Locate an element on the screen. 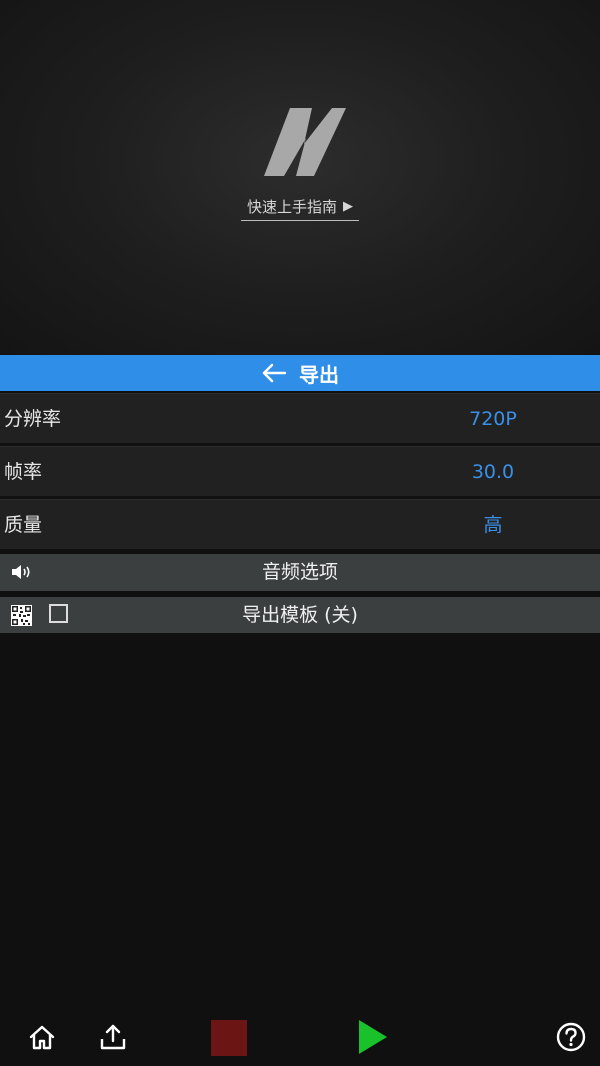 The width and height of the screenshot is (600, 1066). frame-rate-row: 帧率 30.0 is located at coordinates (300, 471).